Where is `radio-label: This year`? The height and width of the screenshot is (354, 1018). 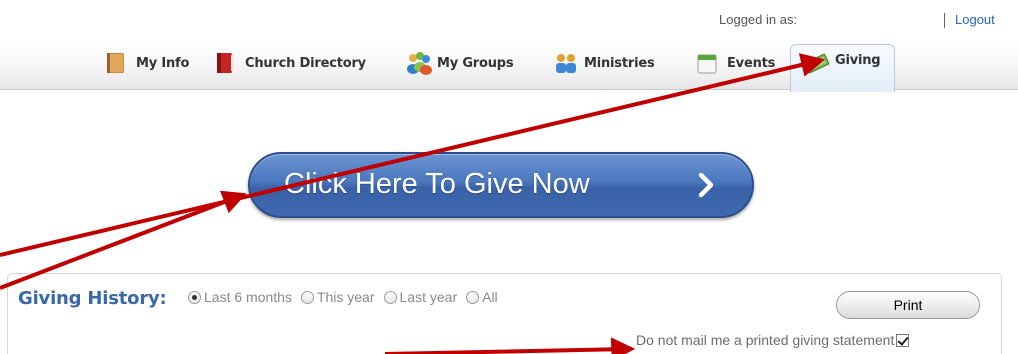 radio-label: This year is located at coordinates (345, 297).